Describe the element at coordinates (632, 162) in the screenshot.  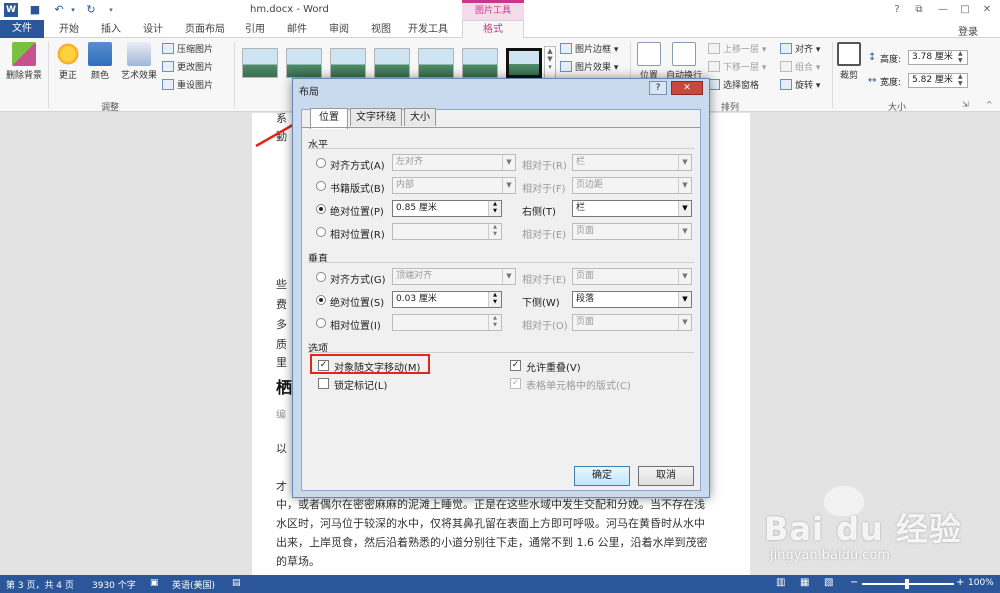
I see `h-align-rel-select: 栏 ▼` at that location.